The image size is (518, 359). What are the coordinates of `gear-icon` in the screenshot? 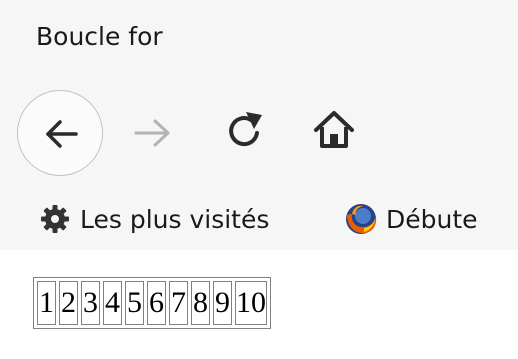 It's located at (55, 219).